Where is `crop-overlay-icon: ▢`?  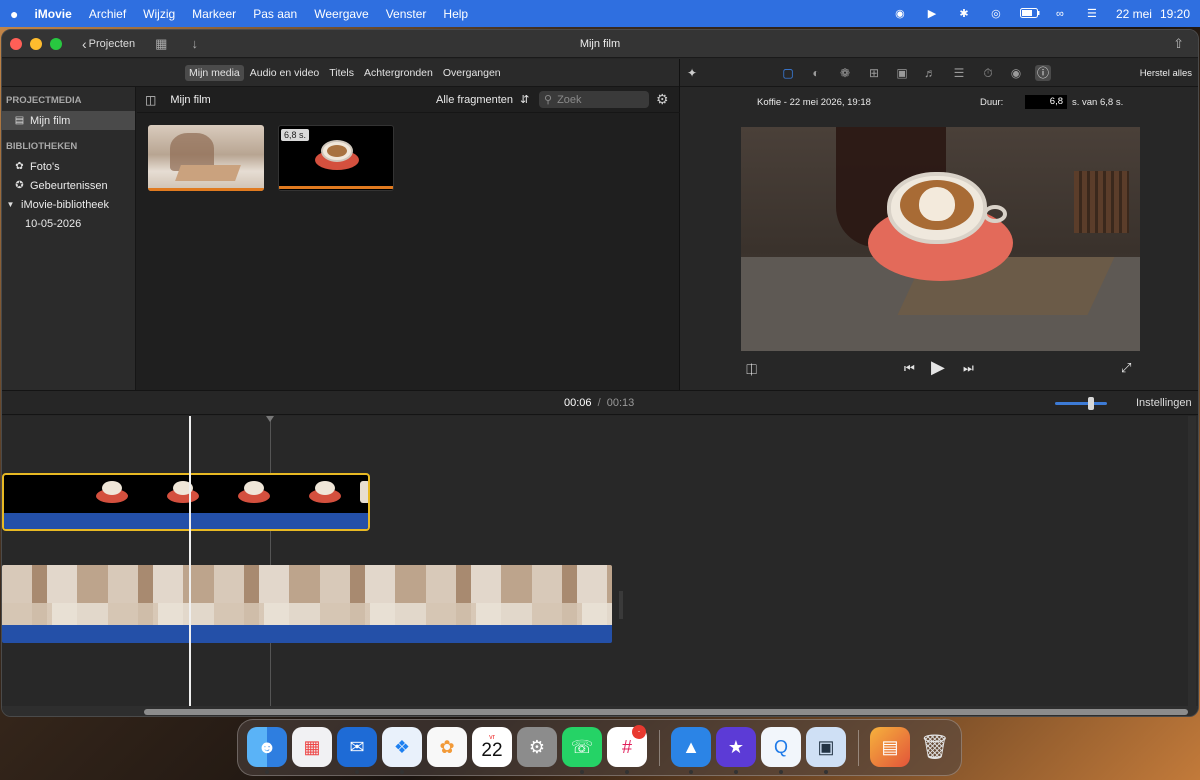
crop-overlay-icon: ▢ is located at coordinates (788, 73).